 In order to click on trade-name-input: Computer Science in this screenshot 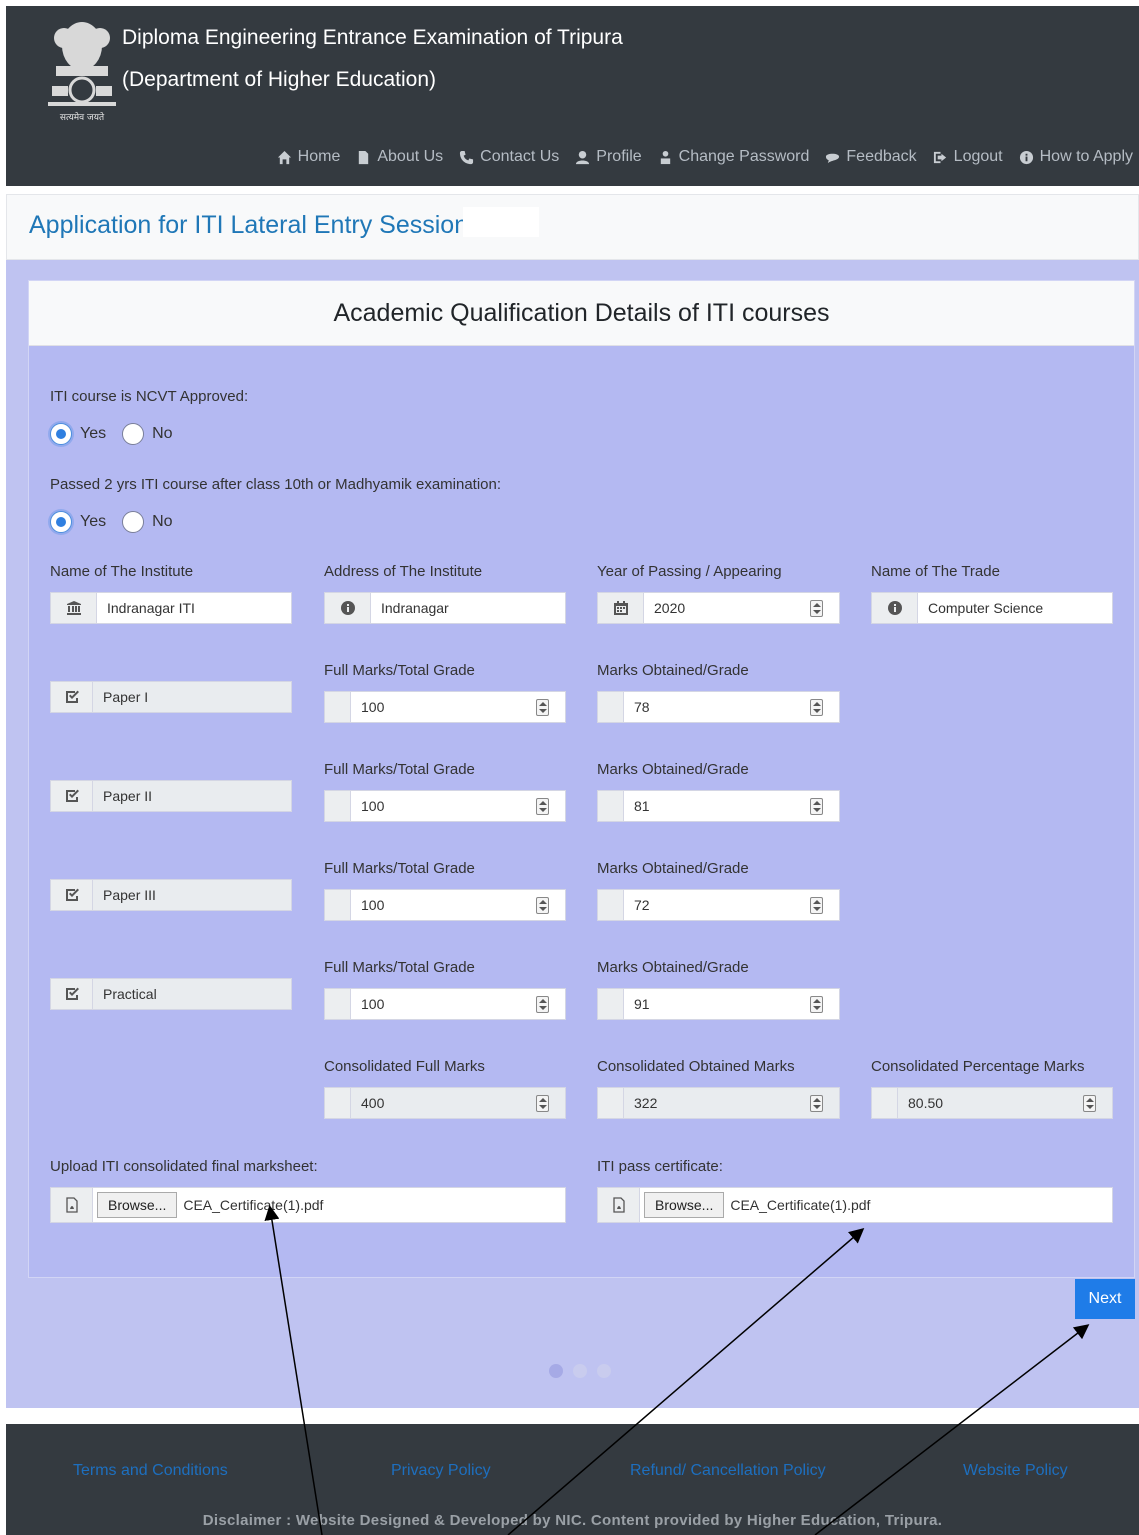, I will do `click(992, 608)`.